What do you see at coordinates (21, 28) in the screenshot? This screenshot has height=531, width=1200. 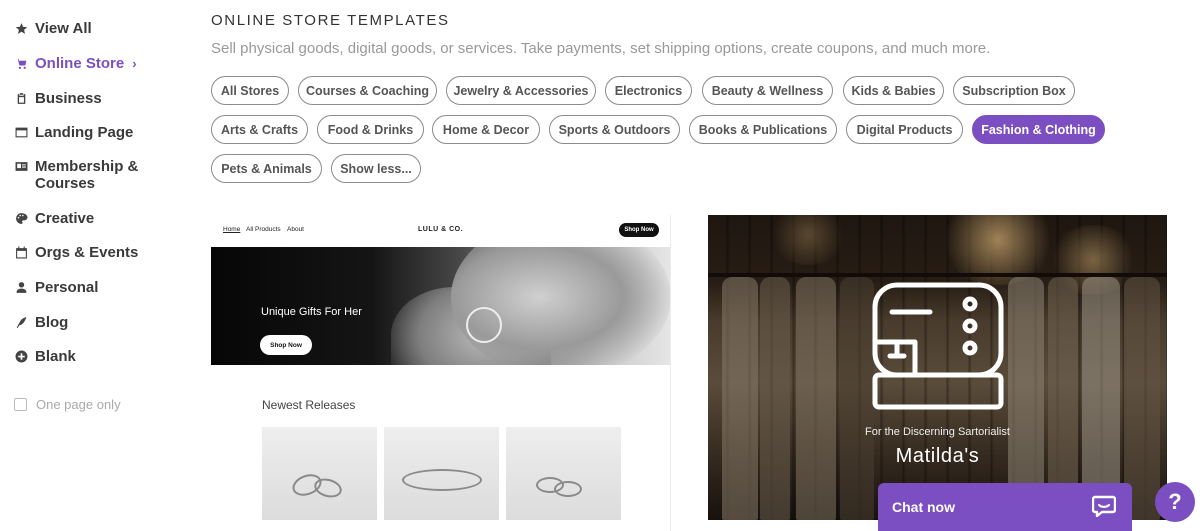 I see `star-icon` at bounding box center [21, 28].